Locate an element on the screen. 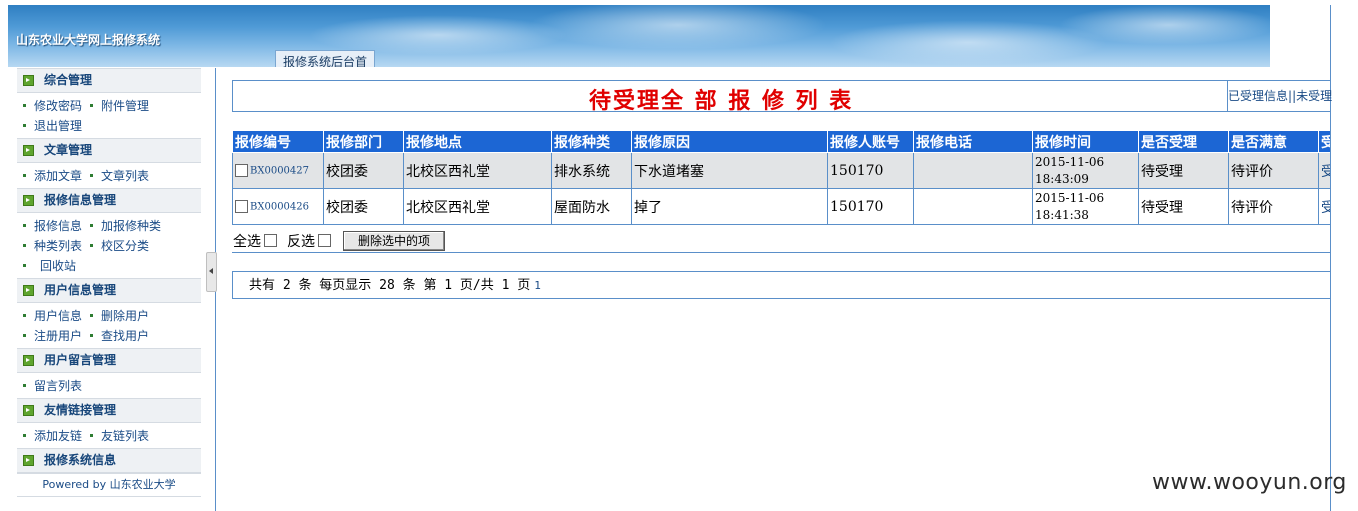 The width and height of the screenshot is (1358, 511). status-links: 已受理信息||未受理 is located at coordinates (1279, 96).